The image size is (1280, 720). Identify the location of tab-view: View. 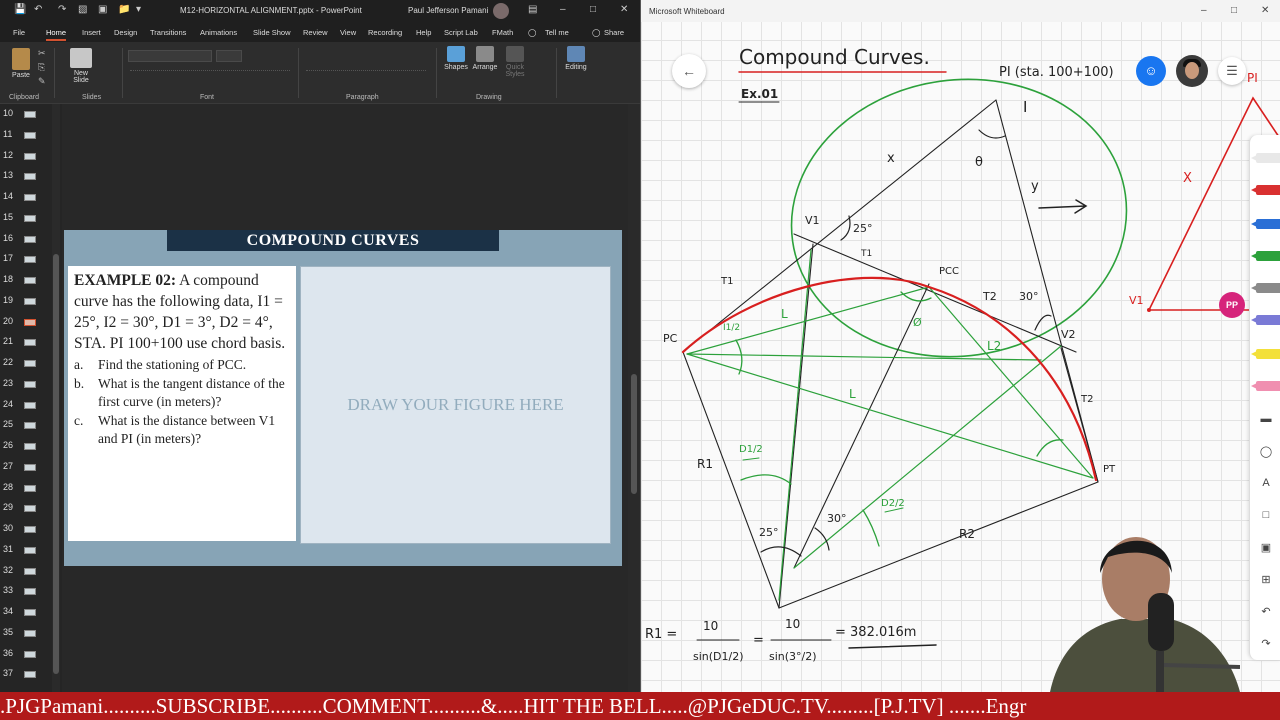
(348, 32).